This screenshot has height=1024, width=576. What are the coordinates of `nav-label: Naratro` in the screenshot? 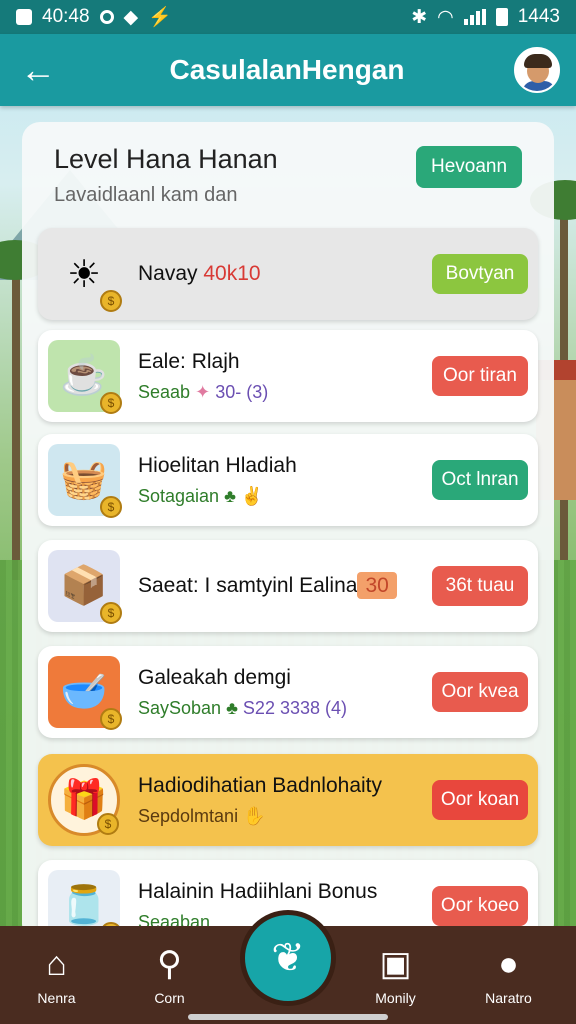 It's located at (508, 998).